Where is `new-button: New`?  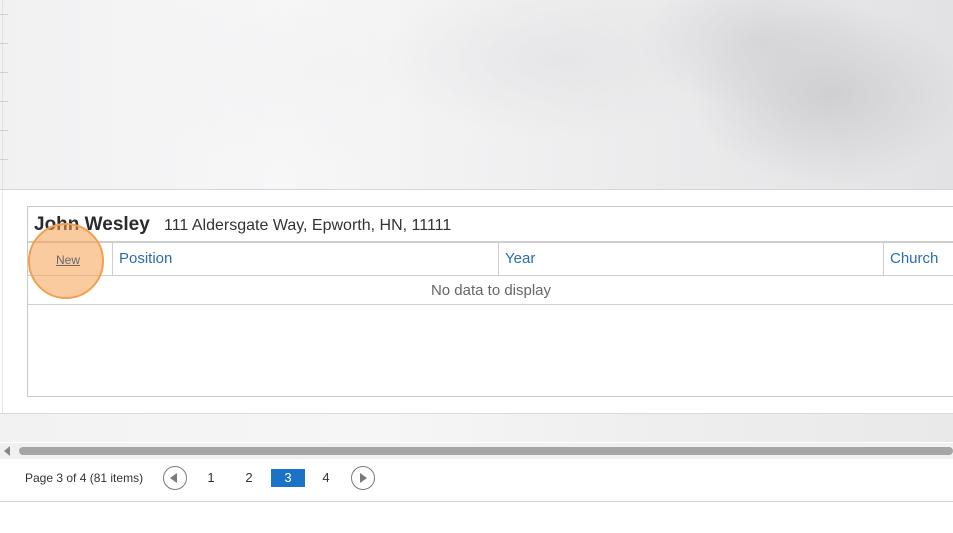
new-button: New is located at coordinates (68, 260).